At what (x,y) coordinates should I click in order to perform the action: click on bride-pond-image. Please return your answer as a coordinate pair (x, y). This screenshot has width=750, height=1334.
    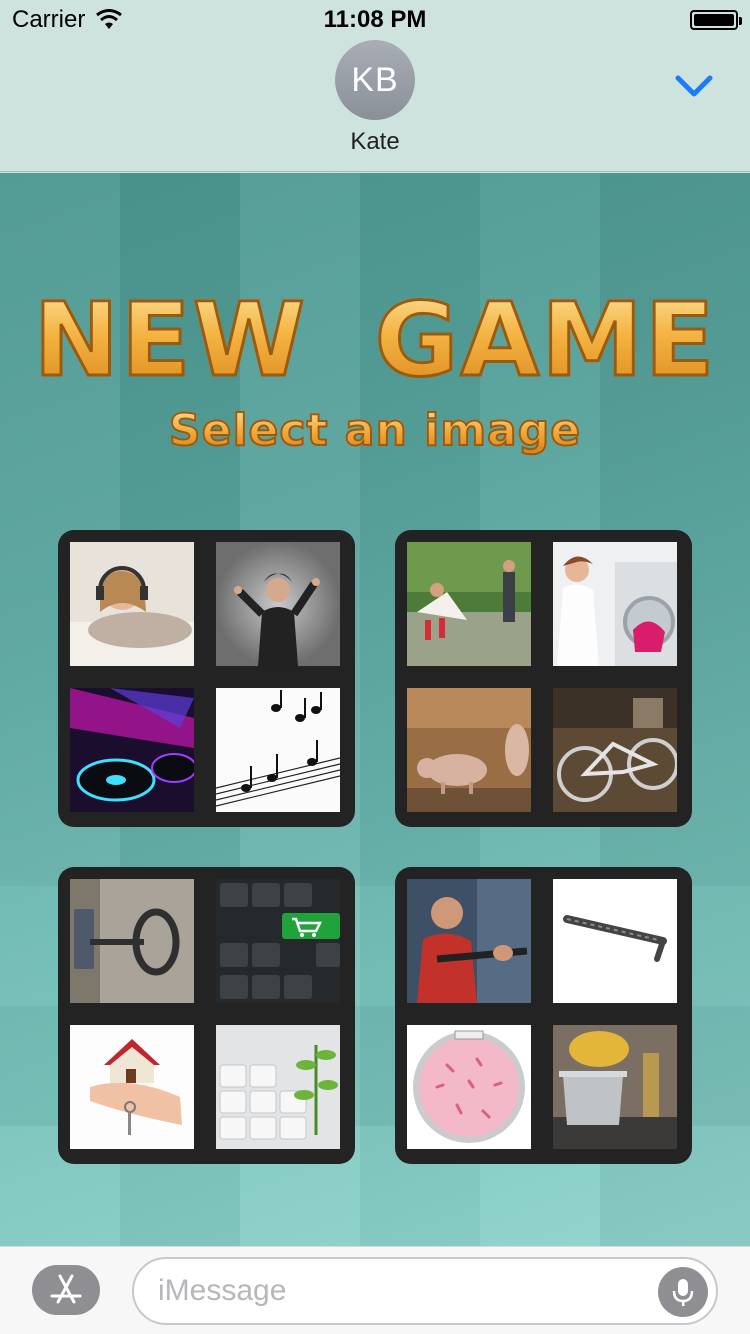
    Looking at the image, I should click on (469, 604).